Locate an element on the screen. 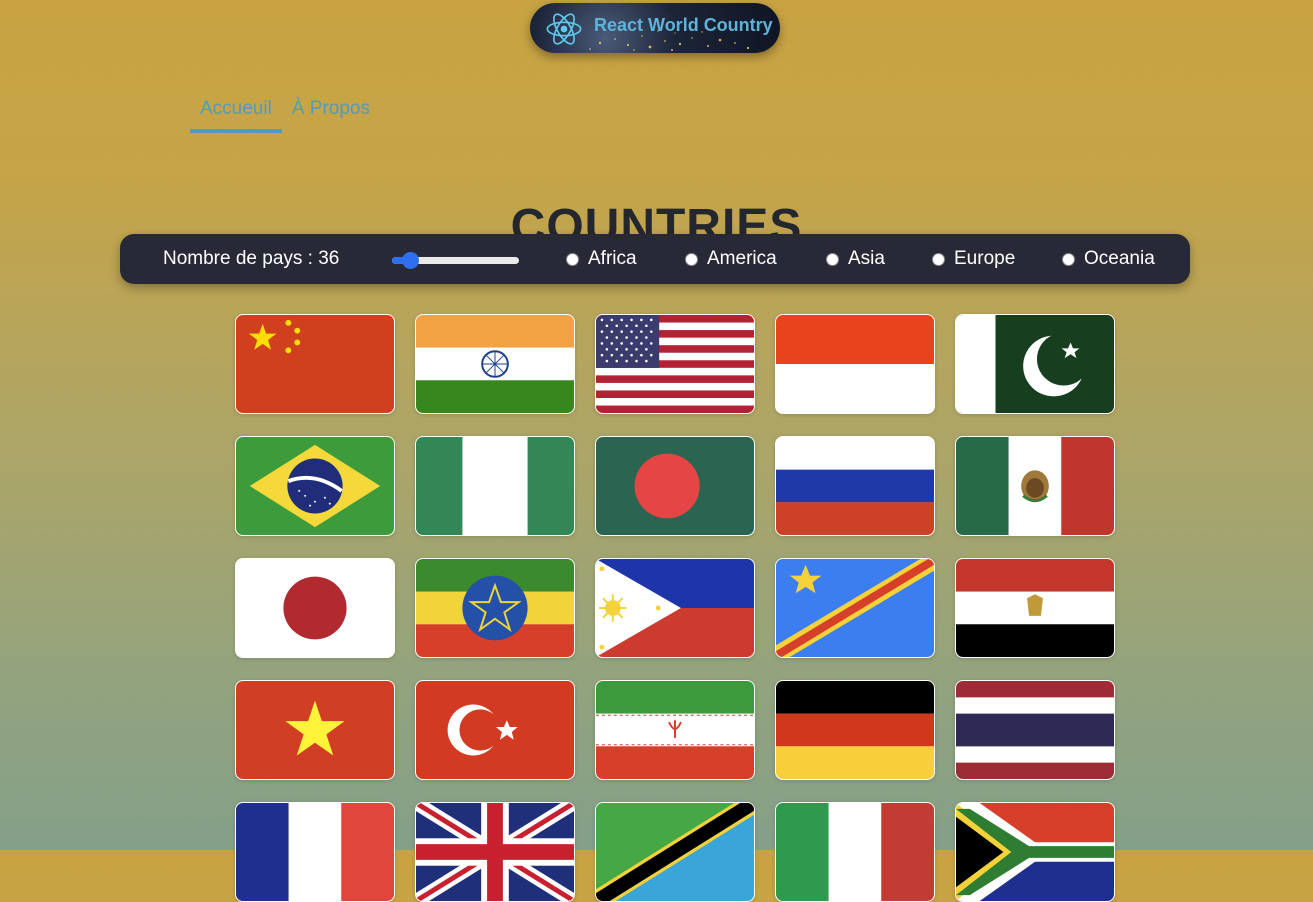 The width and height of the screenshot is (1313, 902). germany-flag is located at coordinates (855, 730).